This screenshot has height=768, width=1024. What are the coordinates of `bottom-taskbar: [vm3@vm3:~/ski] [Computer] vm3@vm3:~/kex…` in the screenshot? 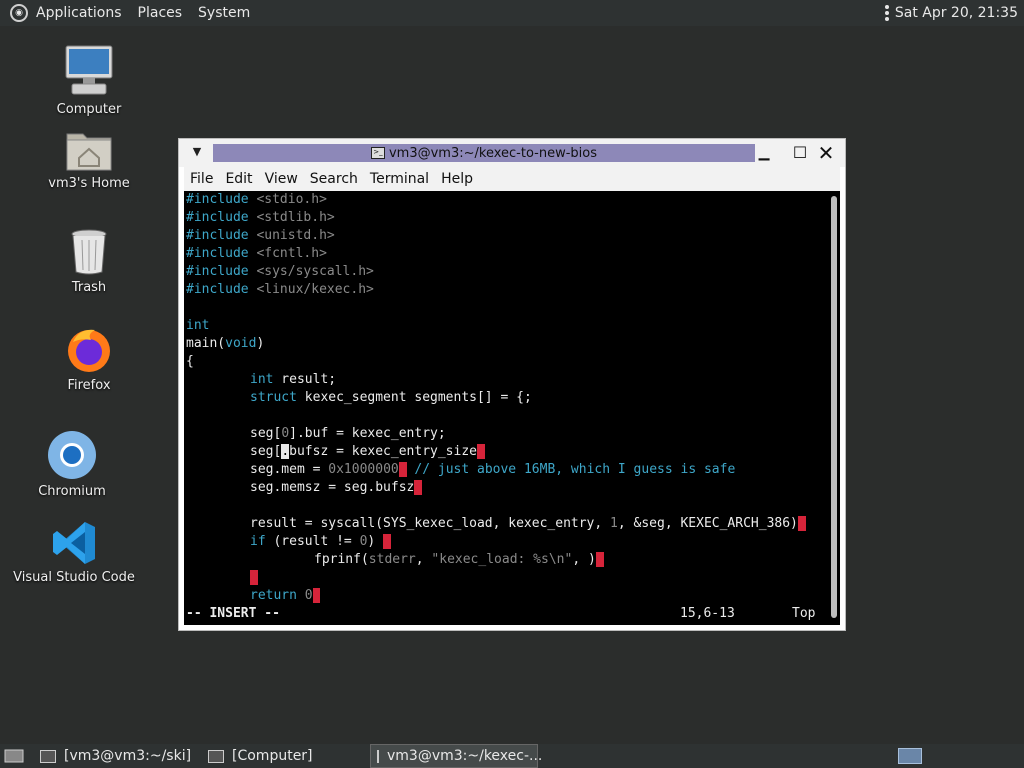 It's located at (512, 756).